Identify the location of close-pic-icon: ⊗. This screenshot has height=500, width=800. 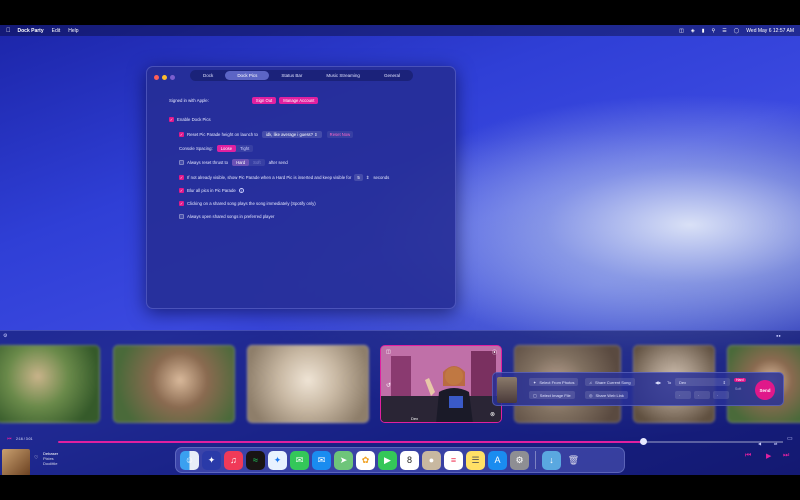
(492, 414).